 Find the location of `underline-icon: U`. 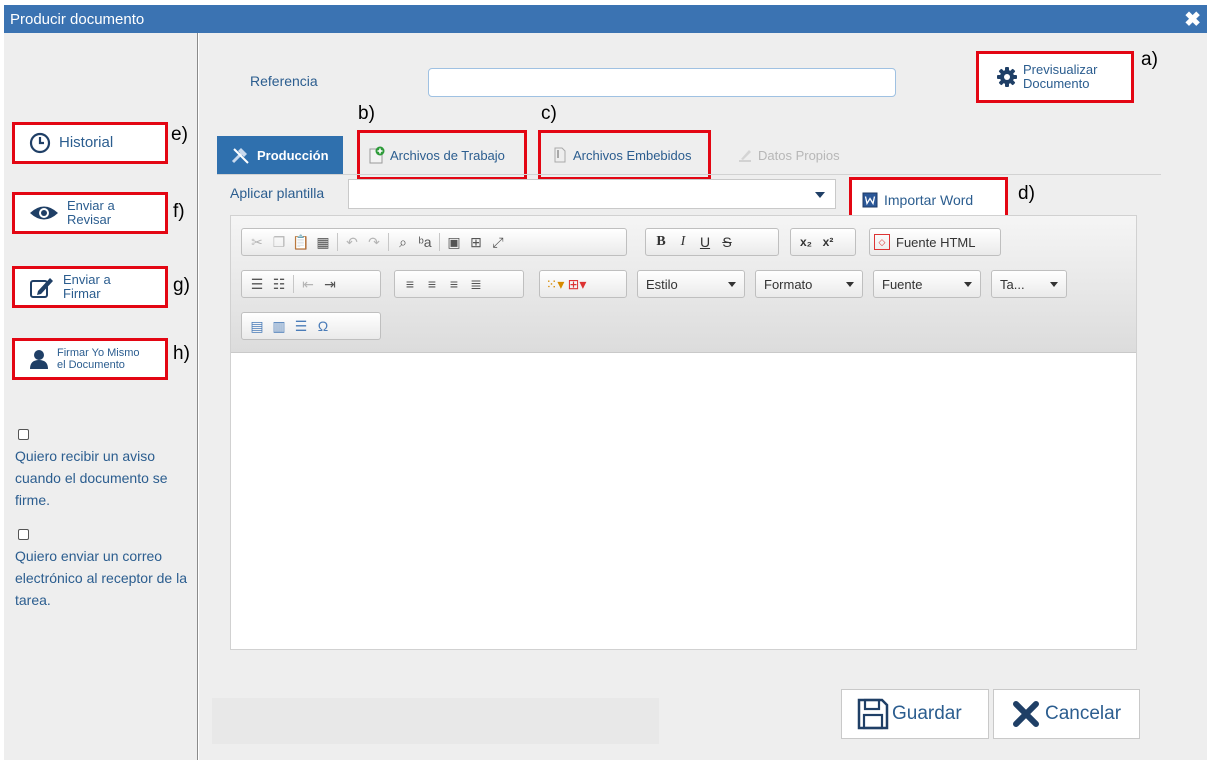

underline-icon: U is located at coordinates (705, 242).